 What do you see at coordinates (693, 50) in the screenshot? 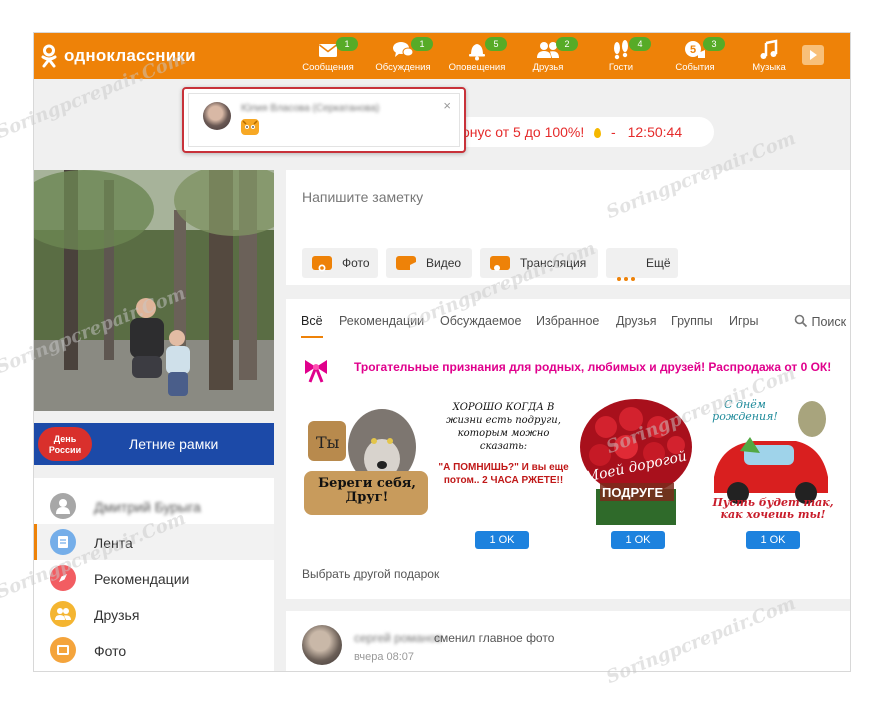
I see `events-count-text: 5` at bounding box center [693, 50].